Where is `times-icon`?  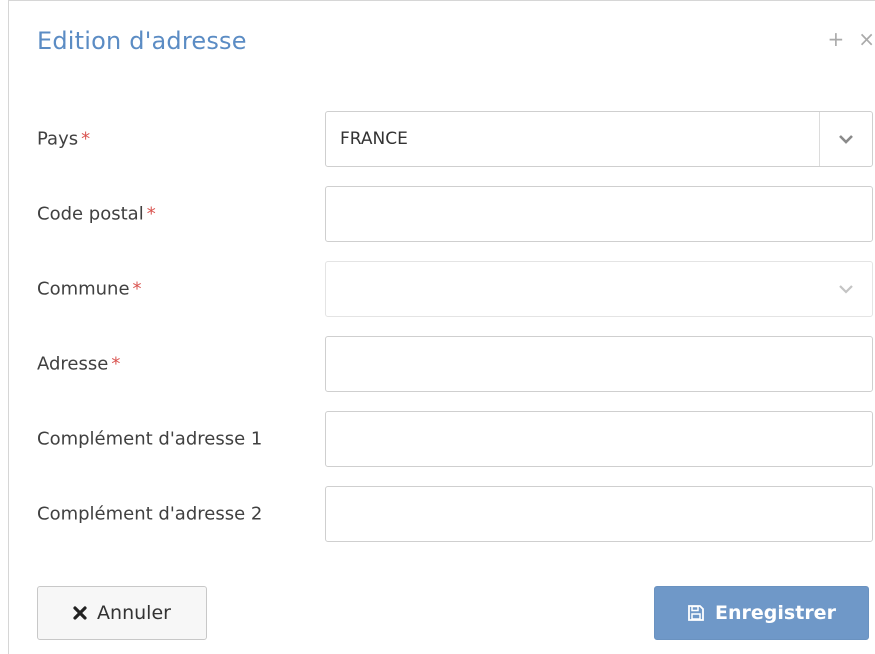
times-icon is located at coordinates (80, 613).